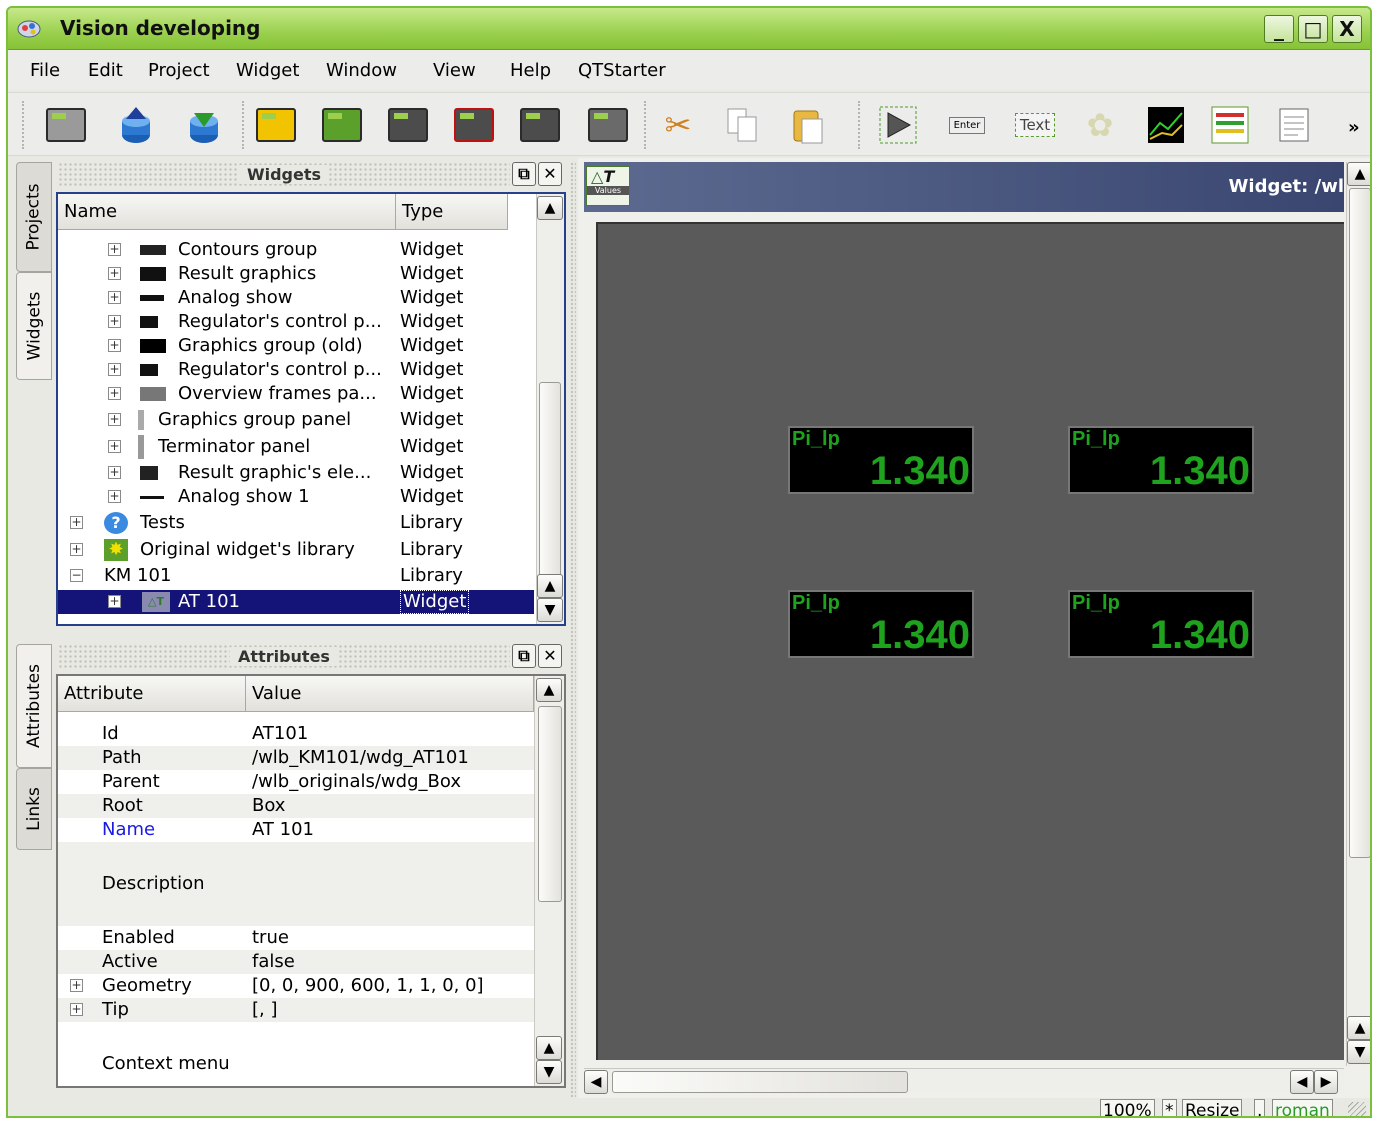  Describe the element at coordinates (136, 125) in the screenshot. I see `db-save-icon` at that location.